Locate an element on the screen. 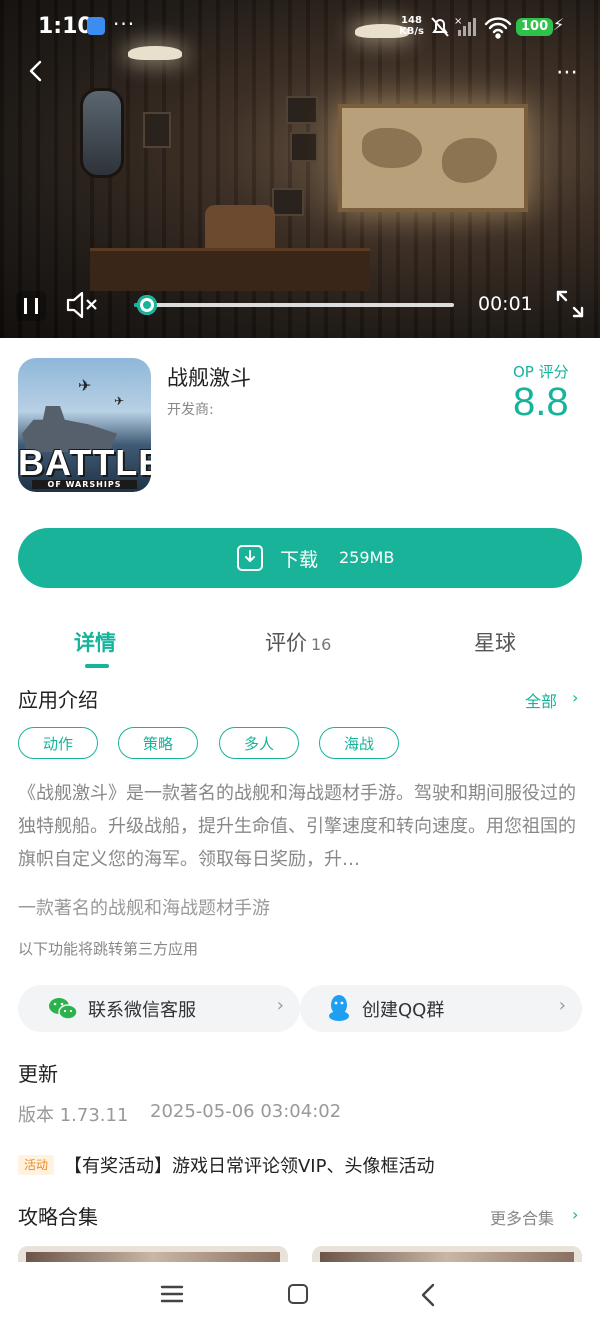  more-collections-label: 更多合集 is located at coordinates (522, 1218).